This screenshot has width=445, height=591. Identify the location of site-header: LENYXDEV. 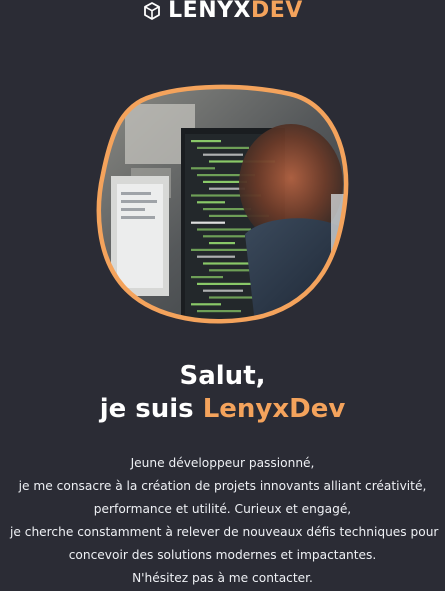
(222, 14).